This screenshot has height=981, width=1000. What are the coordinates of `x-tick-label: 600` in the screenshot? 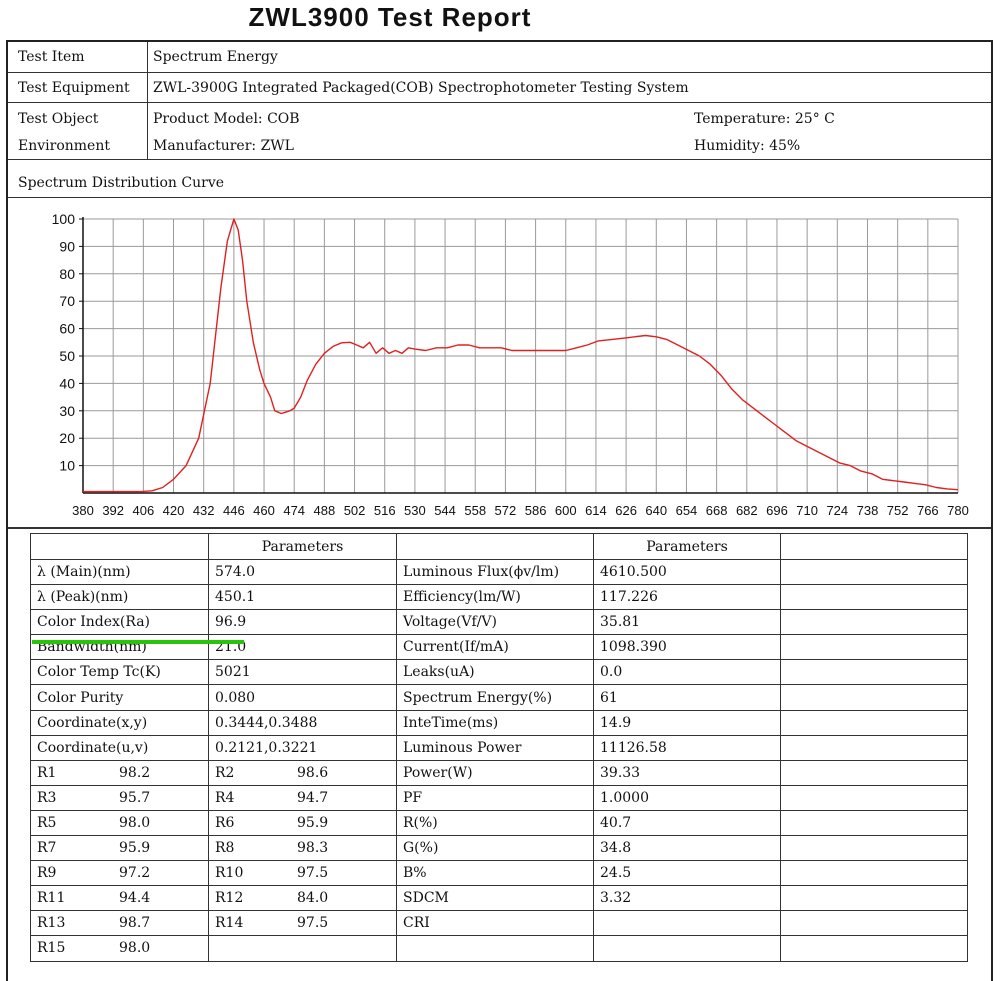 It's located at (566, 510).